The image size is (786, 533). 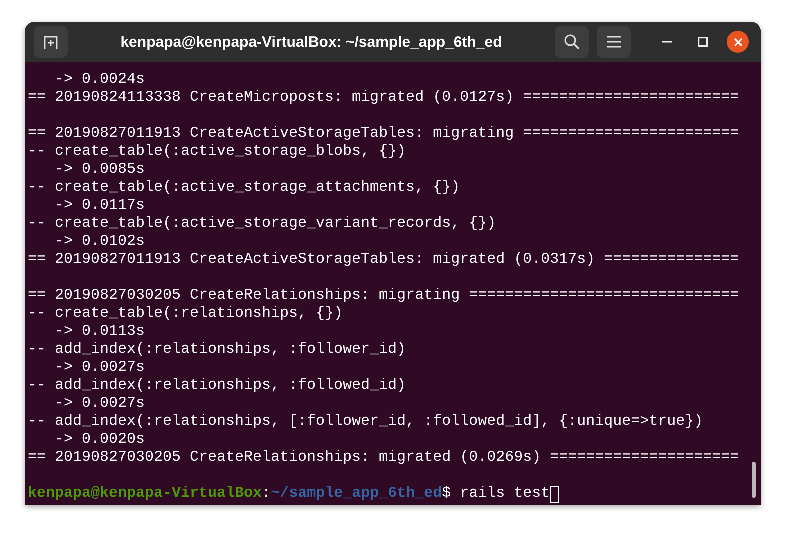 What do you see at coordinates (754, 480) in the screenshot?
I see `scrollbar-thumb` at bounding box center [754, 480].